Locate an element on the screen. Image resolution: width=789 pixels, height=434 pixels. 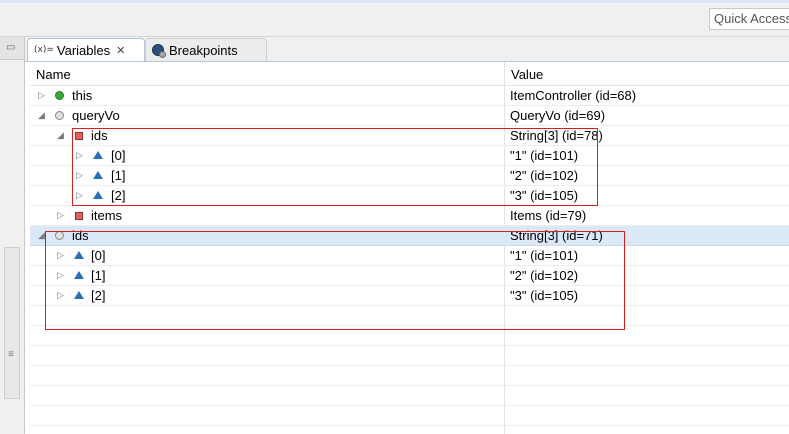
breakpoints-icon is located at coordinates (159, 51).